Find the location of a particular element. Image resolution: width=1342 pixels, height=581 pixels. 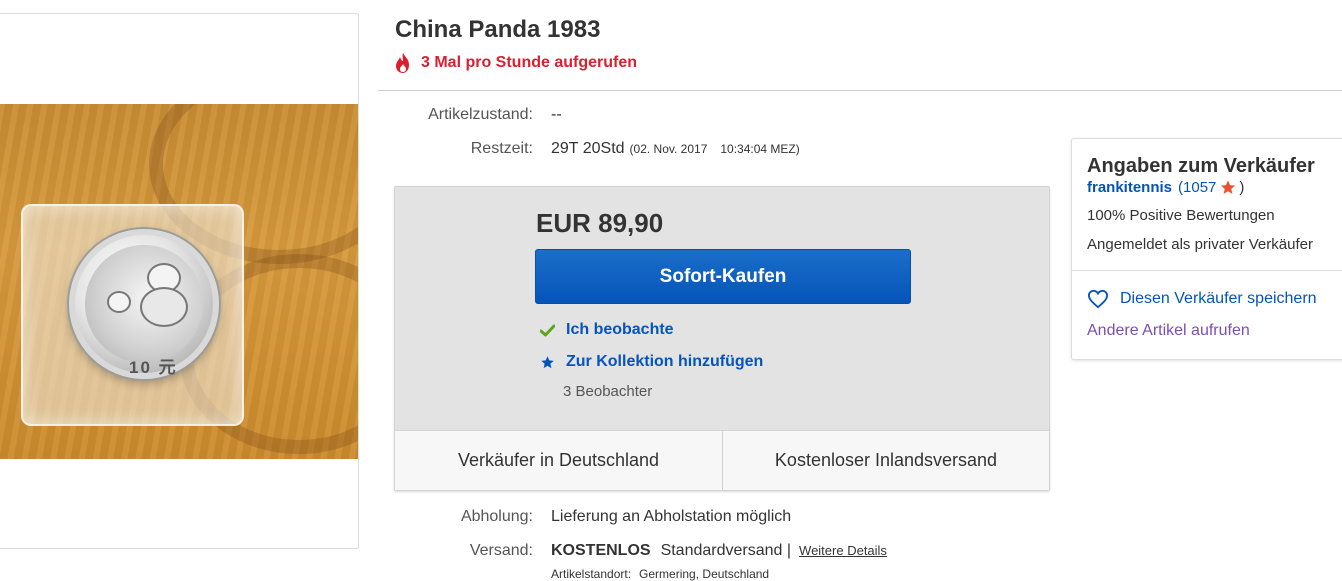

watch-action: Ich beobachte is located at coordinates (606, 330).